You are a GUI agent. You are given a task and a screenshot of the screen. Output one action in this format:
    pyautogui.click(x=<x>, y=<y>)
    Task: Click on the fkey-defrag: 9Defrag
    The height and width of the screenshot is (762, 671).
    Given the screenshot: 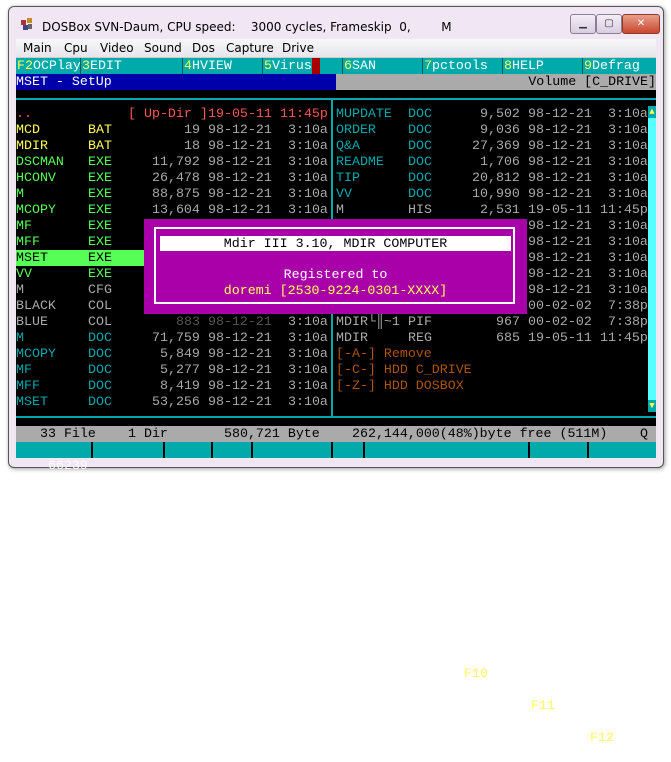 What is the action you would take?
    pyautogui.click(x=611, y=66)
    